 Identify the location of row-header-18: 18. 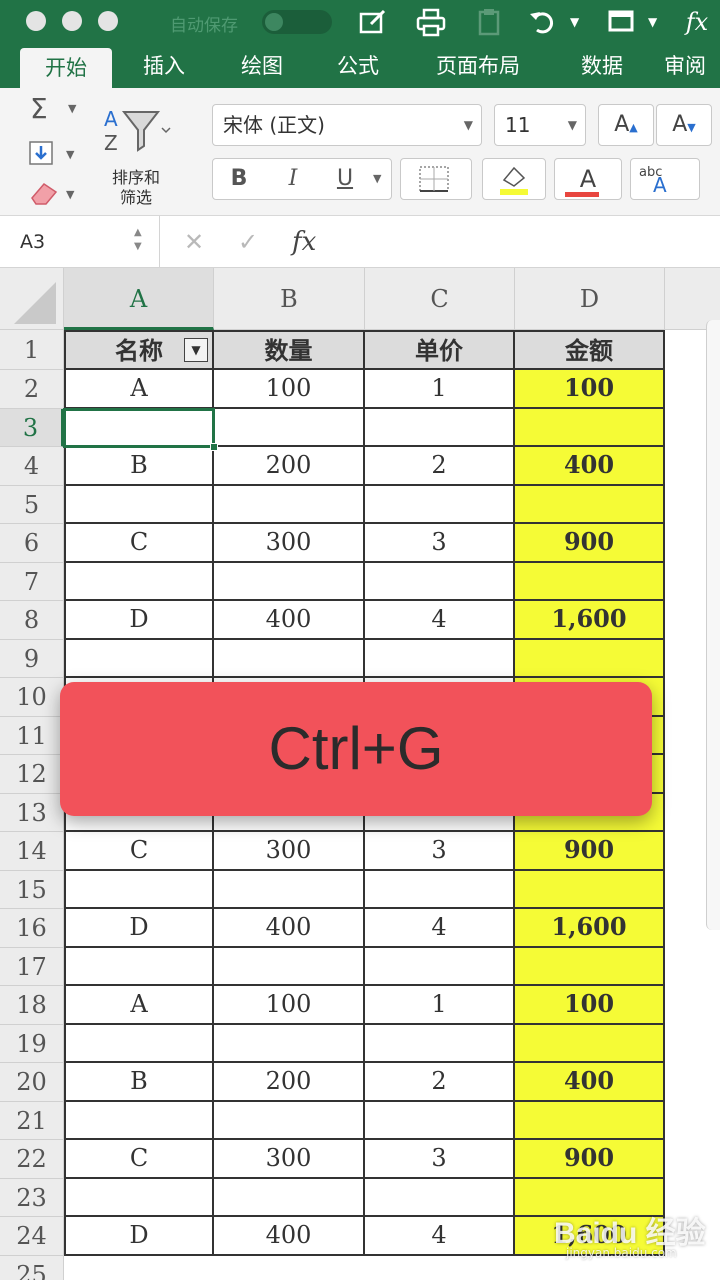
(32, 1005).